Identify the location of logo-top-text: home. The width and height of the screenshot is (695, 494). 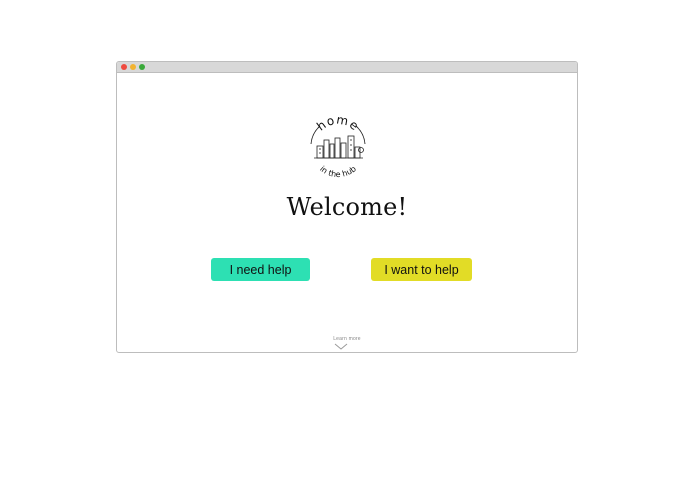
(337, 124).